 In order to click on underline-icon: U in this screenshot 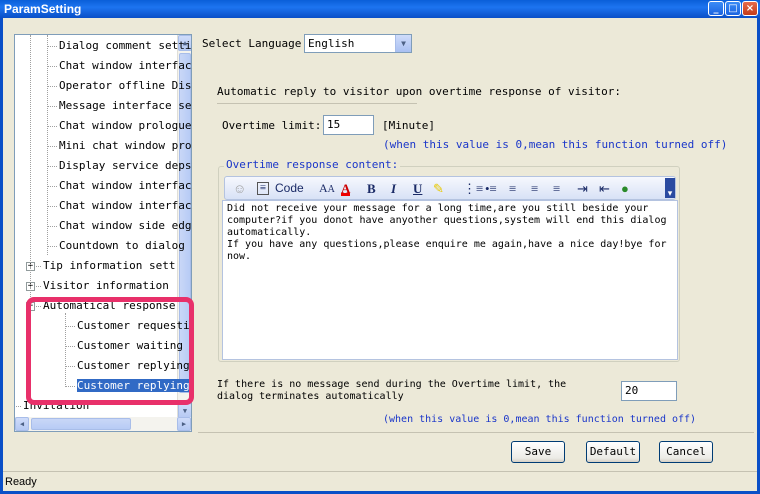, I will do `click(417, 188)`.